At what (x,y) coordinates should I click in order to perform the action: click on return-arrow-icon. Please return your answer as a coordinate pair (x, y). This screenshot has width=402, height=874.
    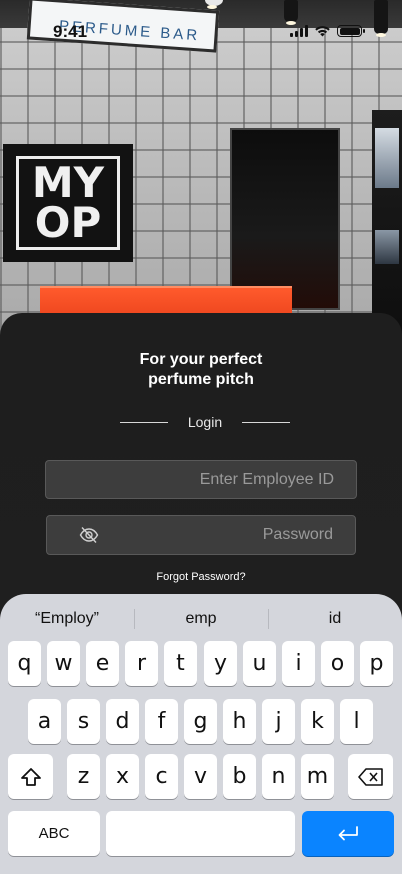
    Looking at the image, I should click on (348, 832).